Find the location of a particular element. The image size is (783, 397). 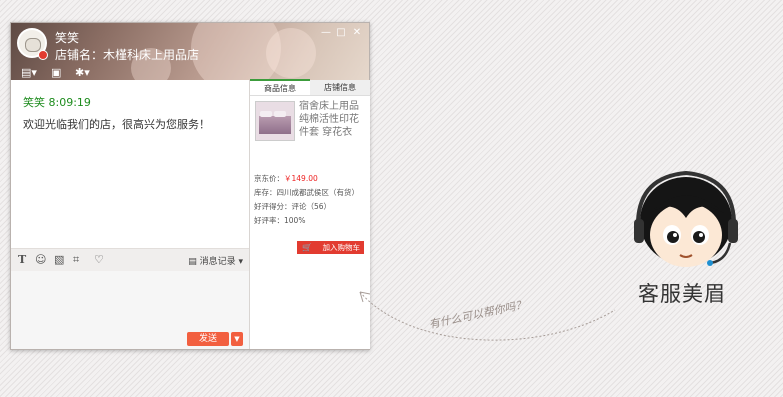

shop-name: 店铺名：木槿科床上用品店 is located at coordinates (127, 55).